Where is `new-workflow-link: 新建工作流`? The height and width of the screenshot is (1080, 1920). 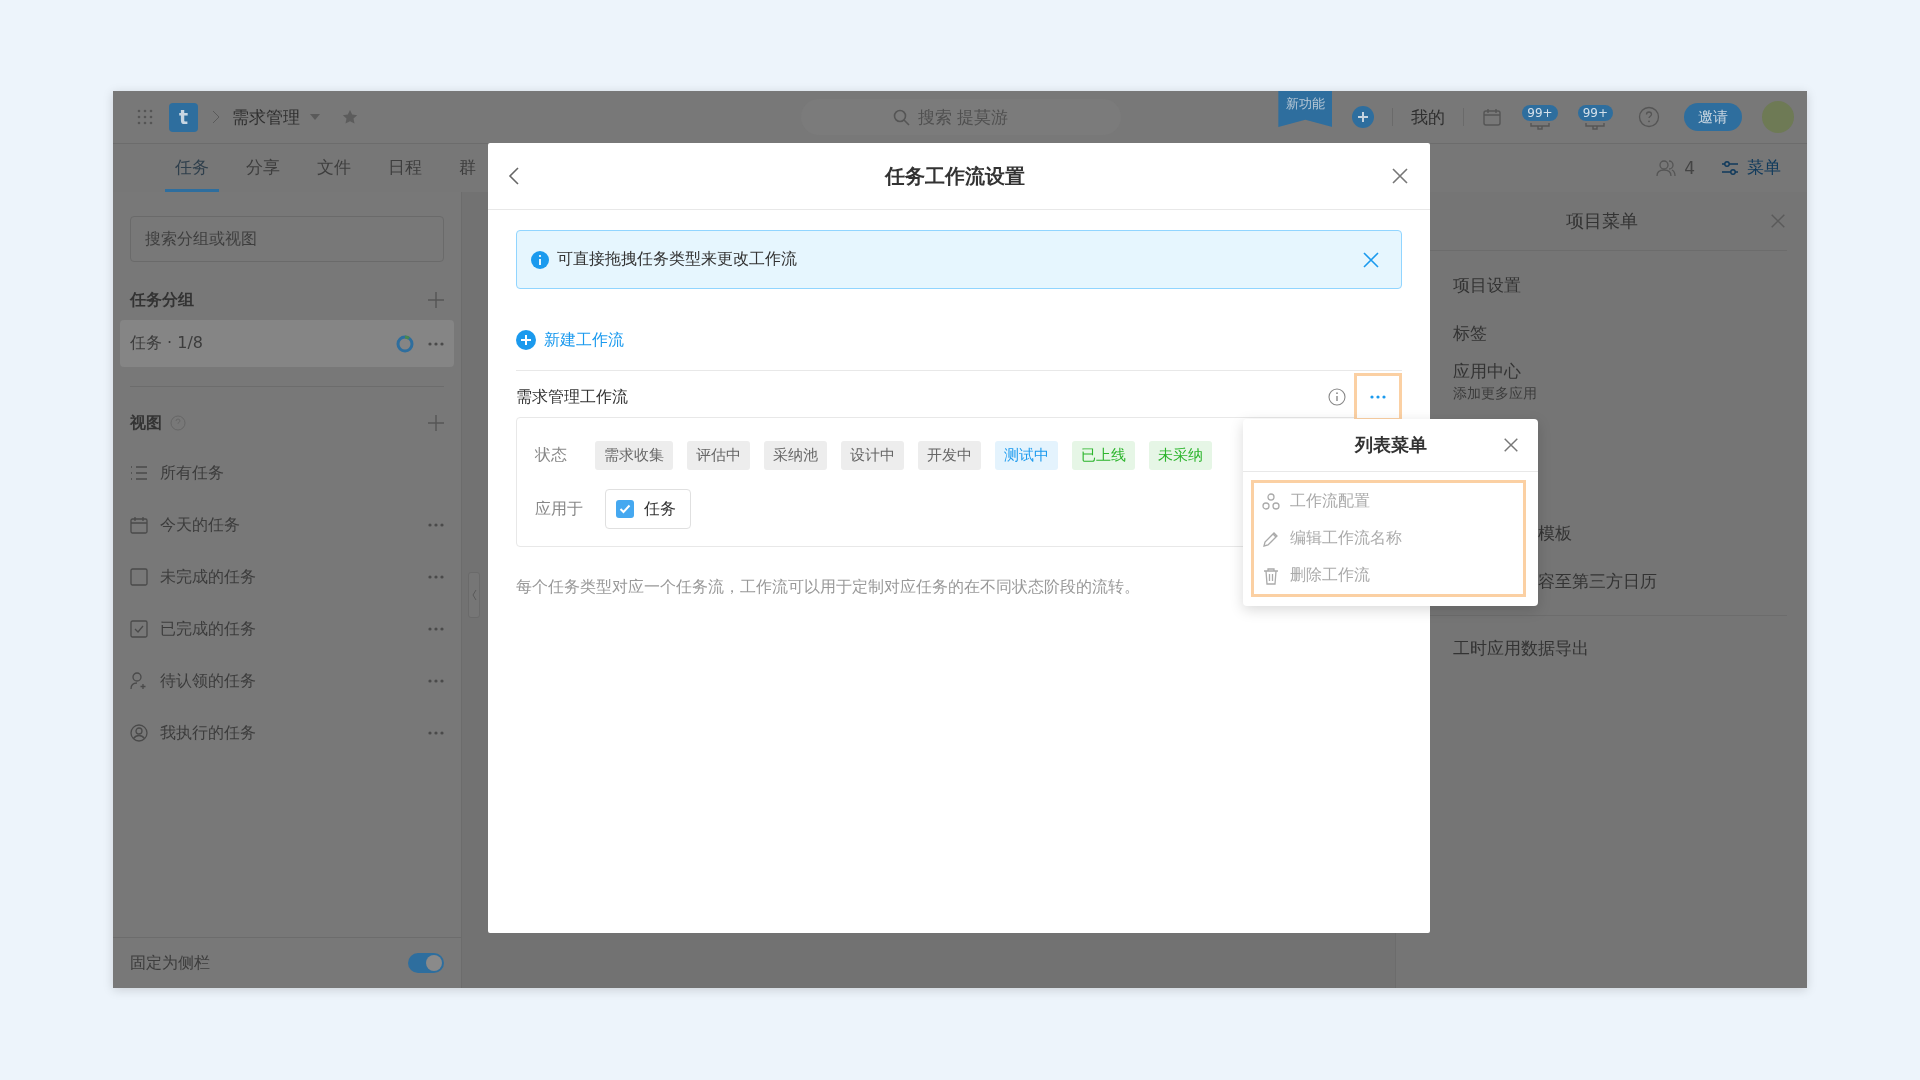
new-workflow-link: 新建工作流 is located at coordinates (570, 340).